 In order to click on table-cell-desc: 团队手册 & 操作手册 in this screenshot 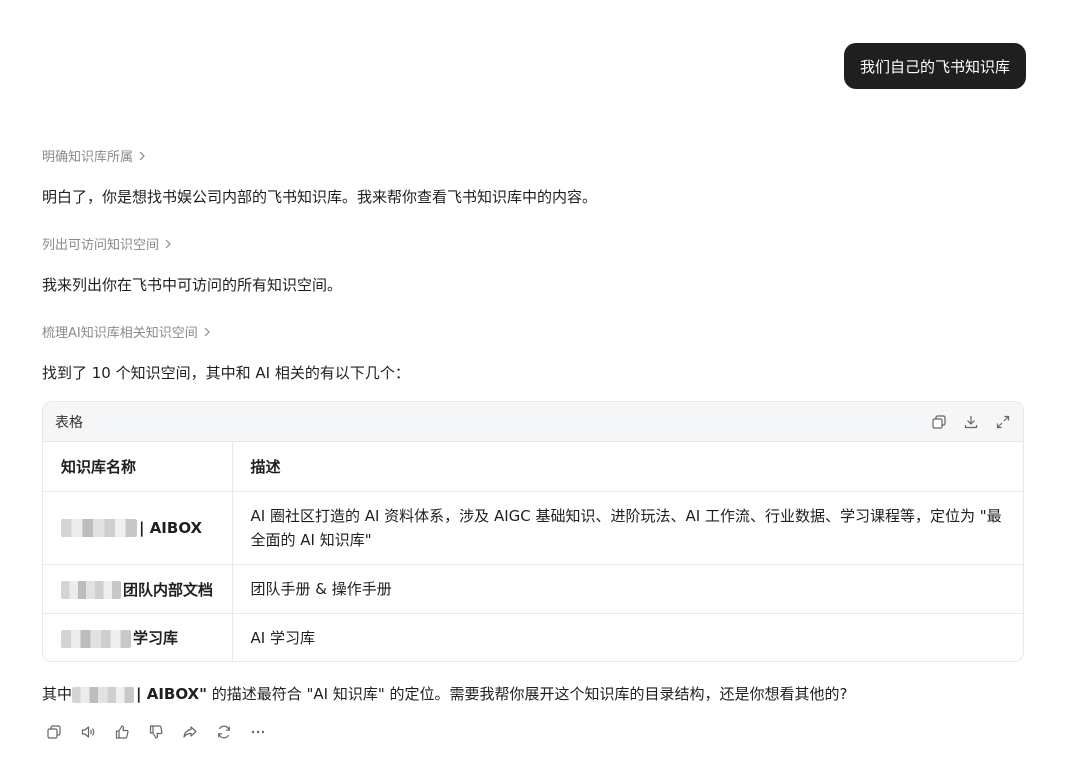, I will do `click(627, 589)`.